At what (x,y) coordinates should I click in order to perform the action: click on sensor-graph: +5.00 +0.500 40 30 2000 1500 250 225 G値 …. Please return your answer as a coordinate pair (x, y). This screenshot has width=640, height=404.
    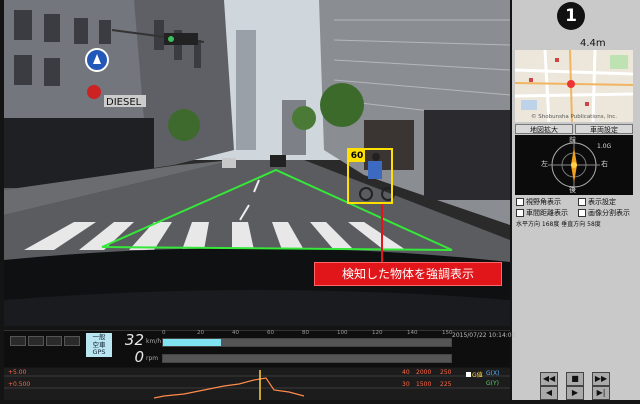
    Looking at the image, I should click on (257, 384).